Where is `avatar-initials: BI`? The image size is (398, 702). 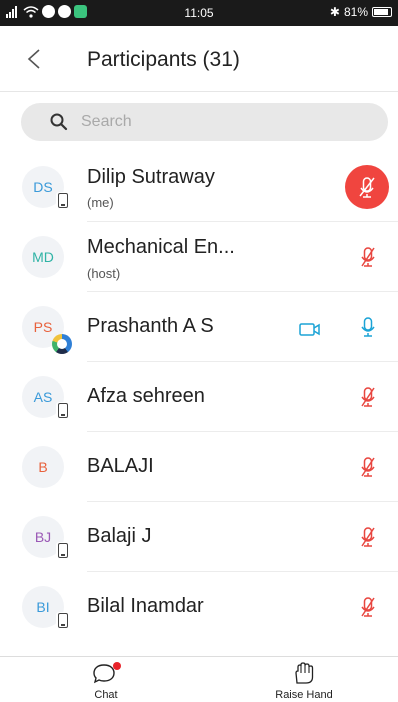 avatar-initials: BI is located at coordinates (43, 607).